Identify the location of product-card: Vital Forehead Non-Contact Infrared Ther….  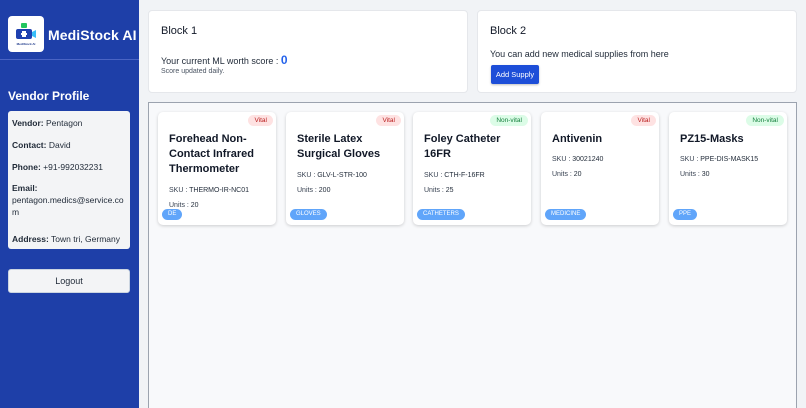
(217, 168).